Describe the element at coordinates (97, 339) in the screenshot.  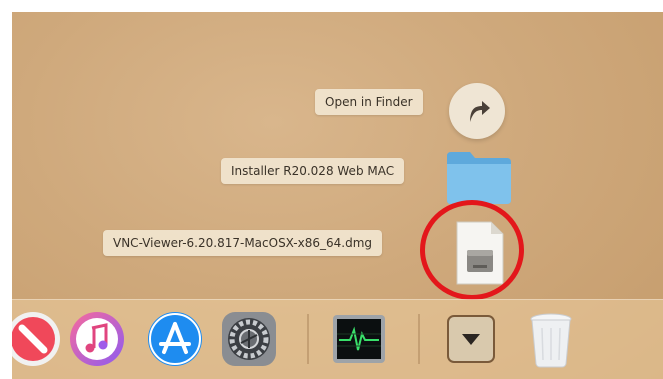
I see `itunes-icon` at that location.